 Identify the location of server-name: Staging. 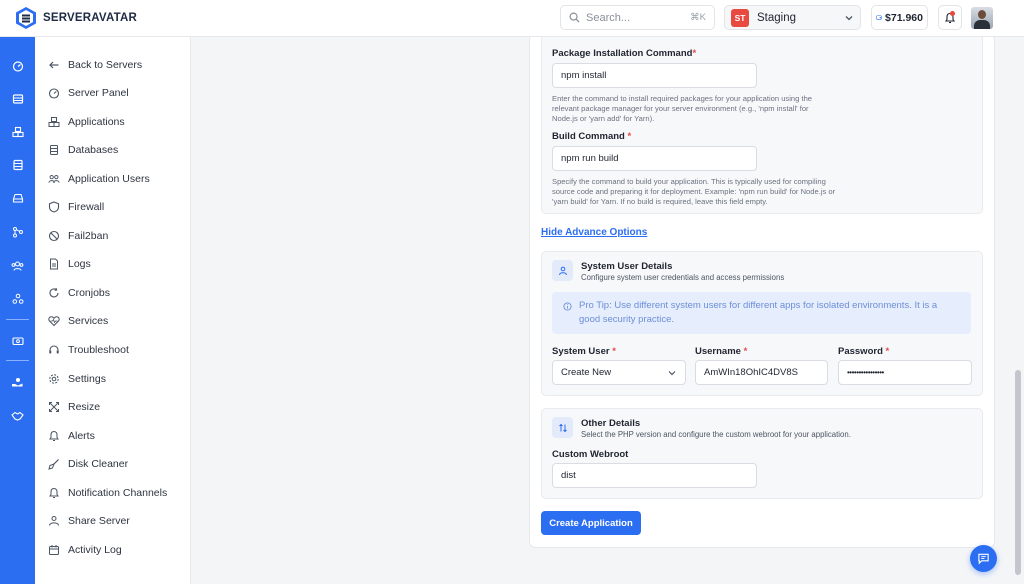
(777, 17).